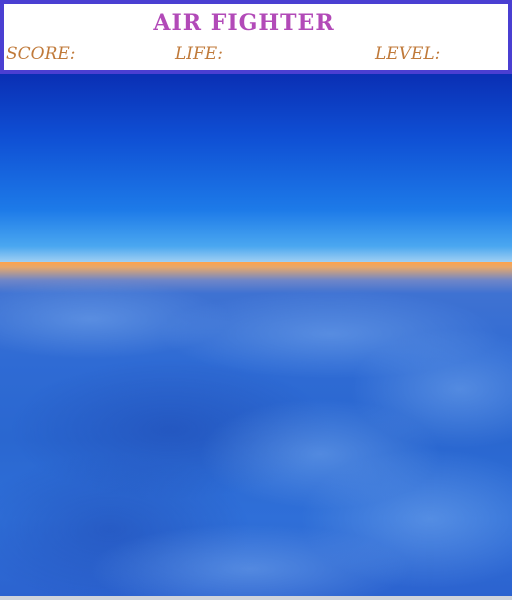  What do you see at coordinates (244, 23) in the screenshot?
I see `game-title: AIR FIGHTER` at bounding box center [244, 23].